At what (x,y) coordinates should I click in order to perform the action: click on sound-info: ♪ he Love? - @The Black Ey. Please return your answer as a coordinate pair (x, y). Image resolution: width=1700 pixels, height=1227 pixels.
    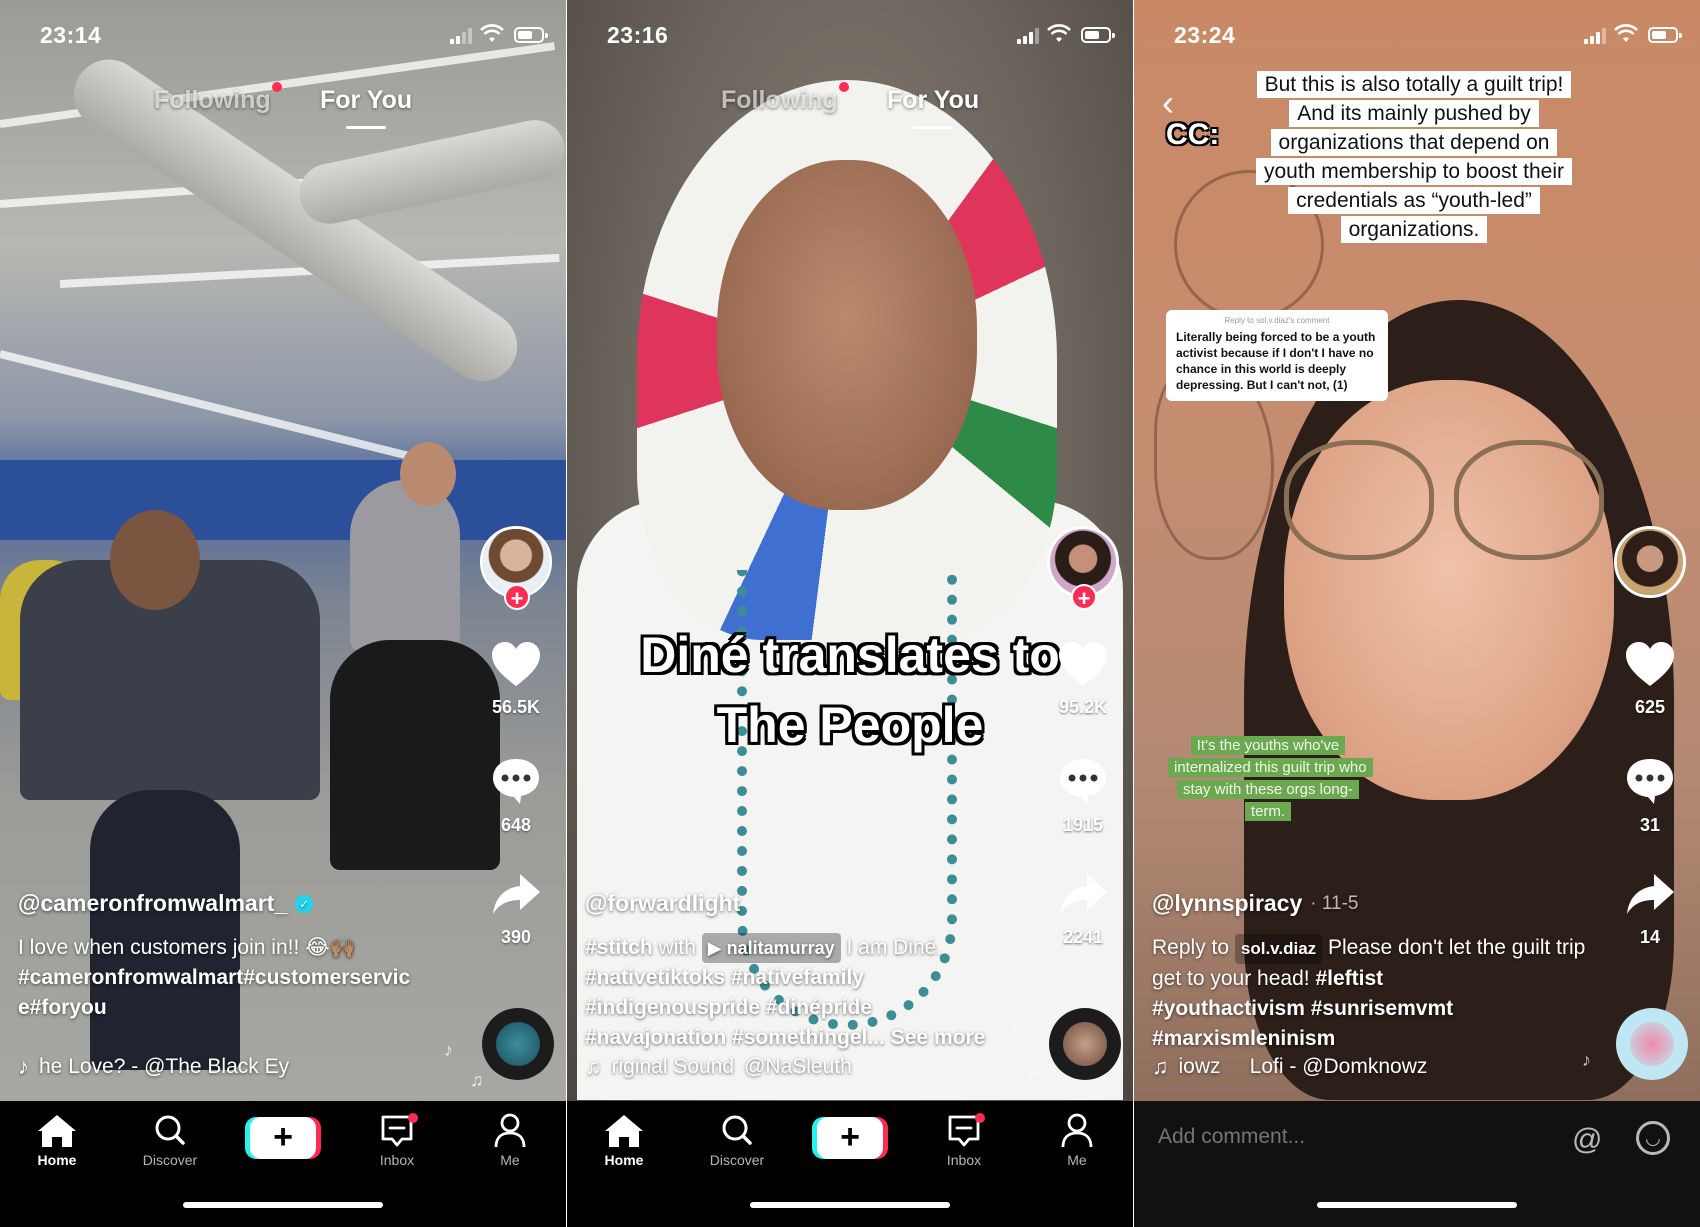
    Looking at the image, I should click on (238, 1067).